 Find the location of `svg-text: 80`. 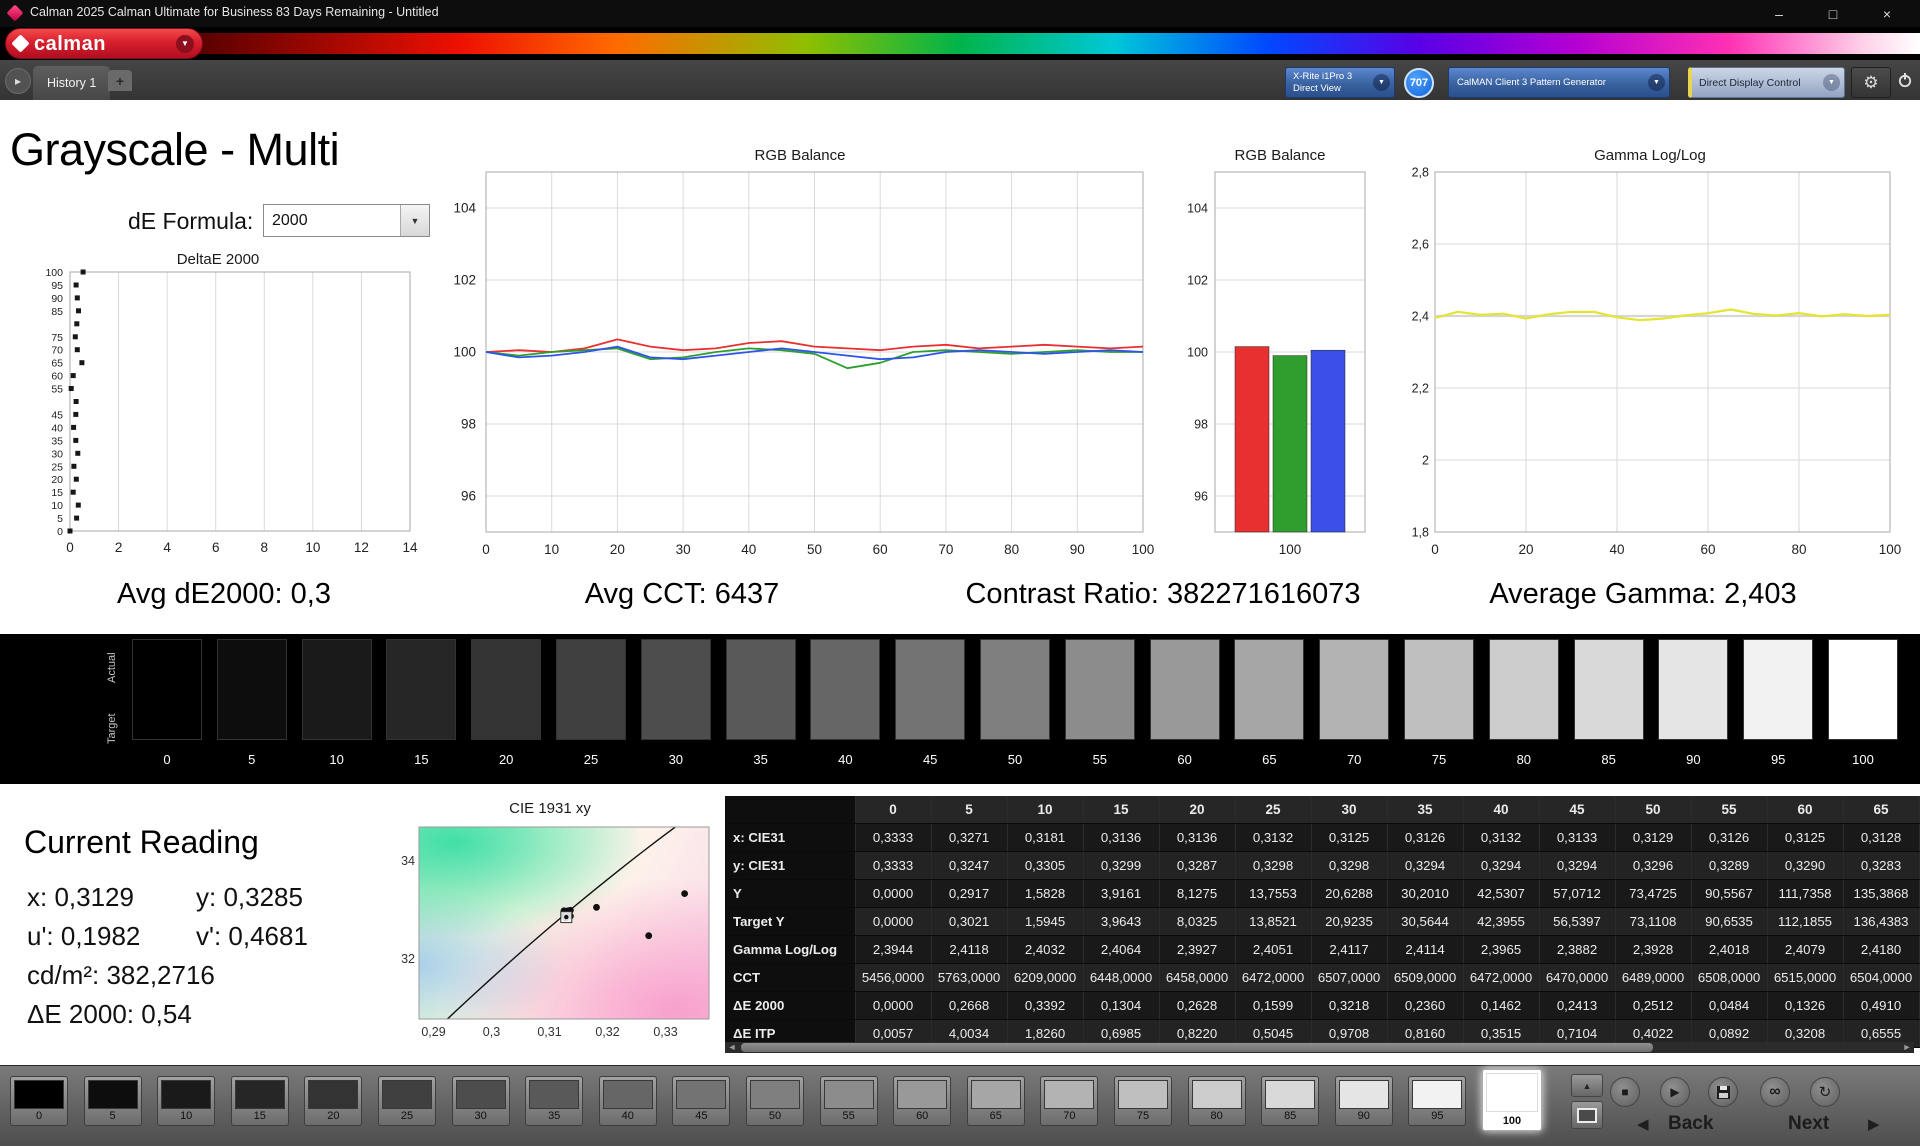

svg-text: 80 is located at coordinates (1011, 549).